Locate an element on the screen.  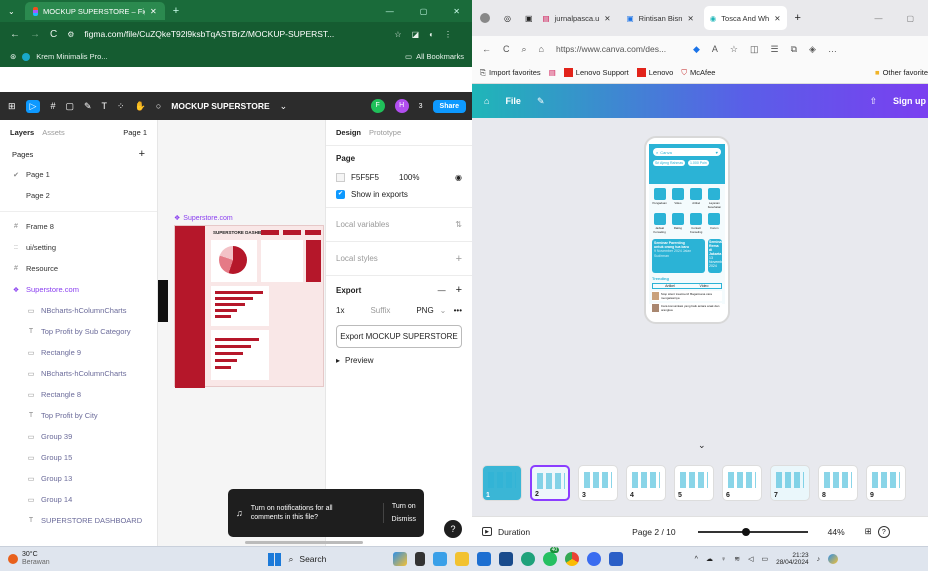
play-icon: ▶ is located at coordinates (487, 531).